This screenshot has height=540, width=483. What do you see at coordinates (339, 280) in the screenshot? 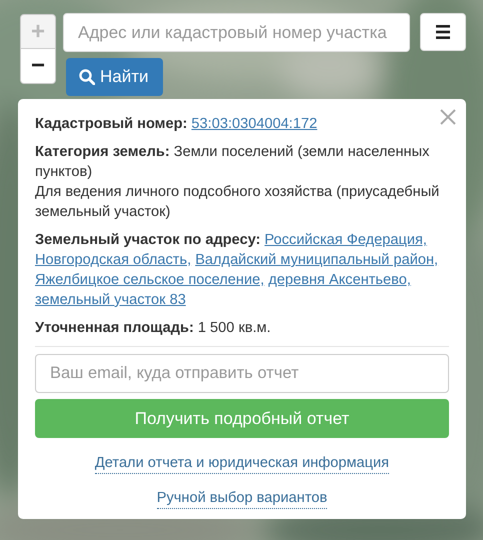
I see `address-link: деревня Аксентьево,` at bounding box center [339, 280].